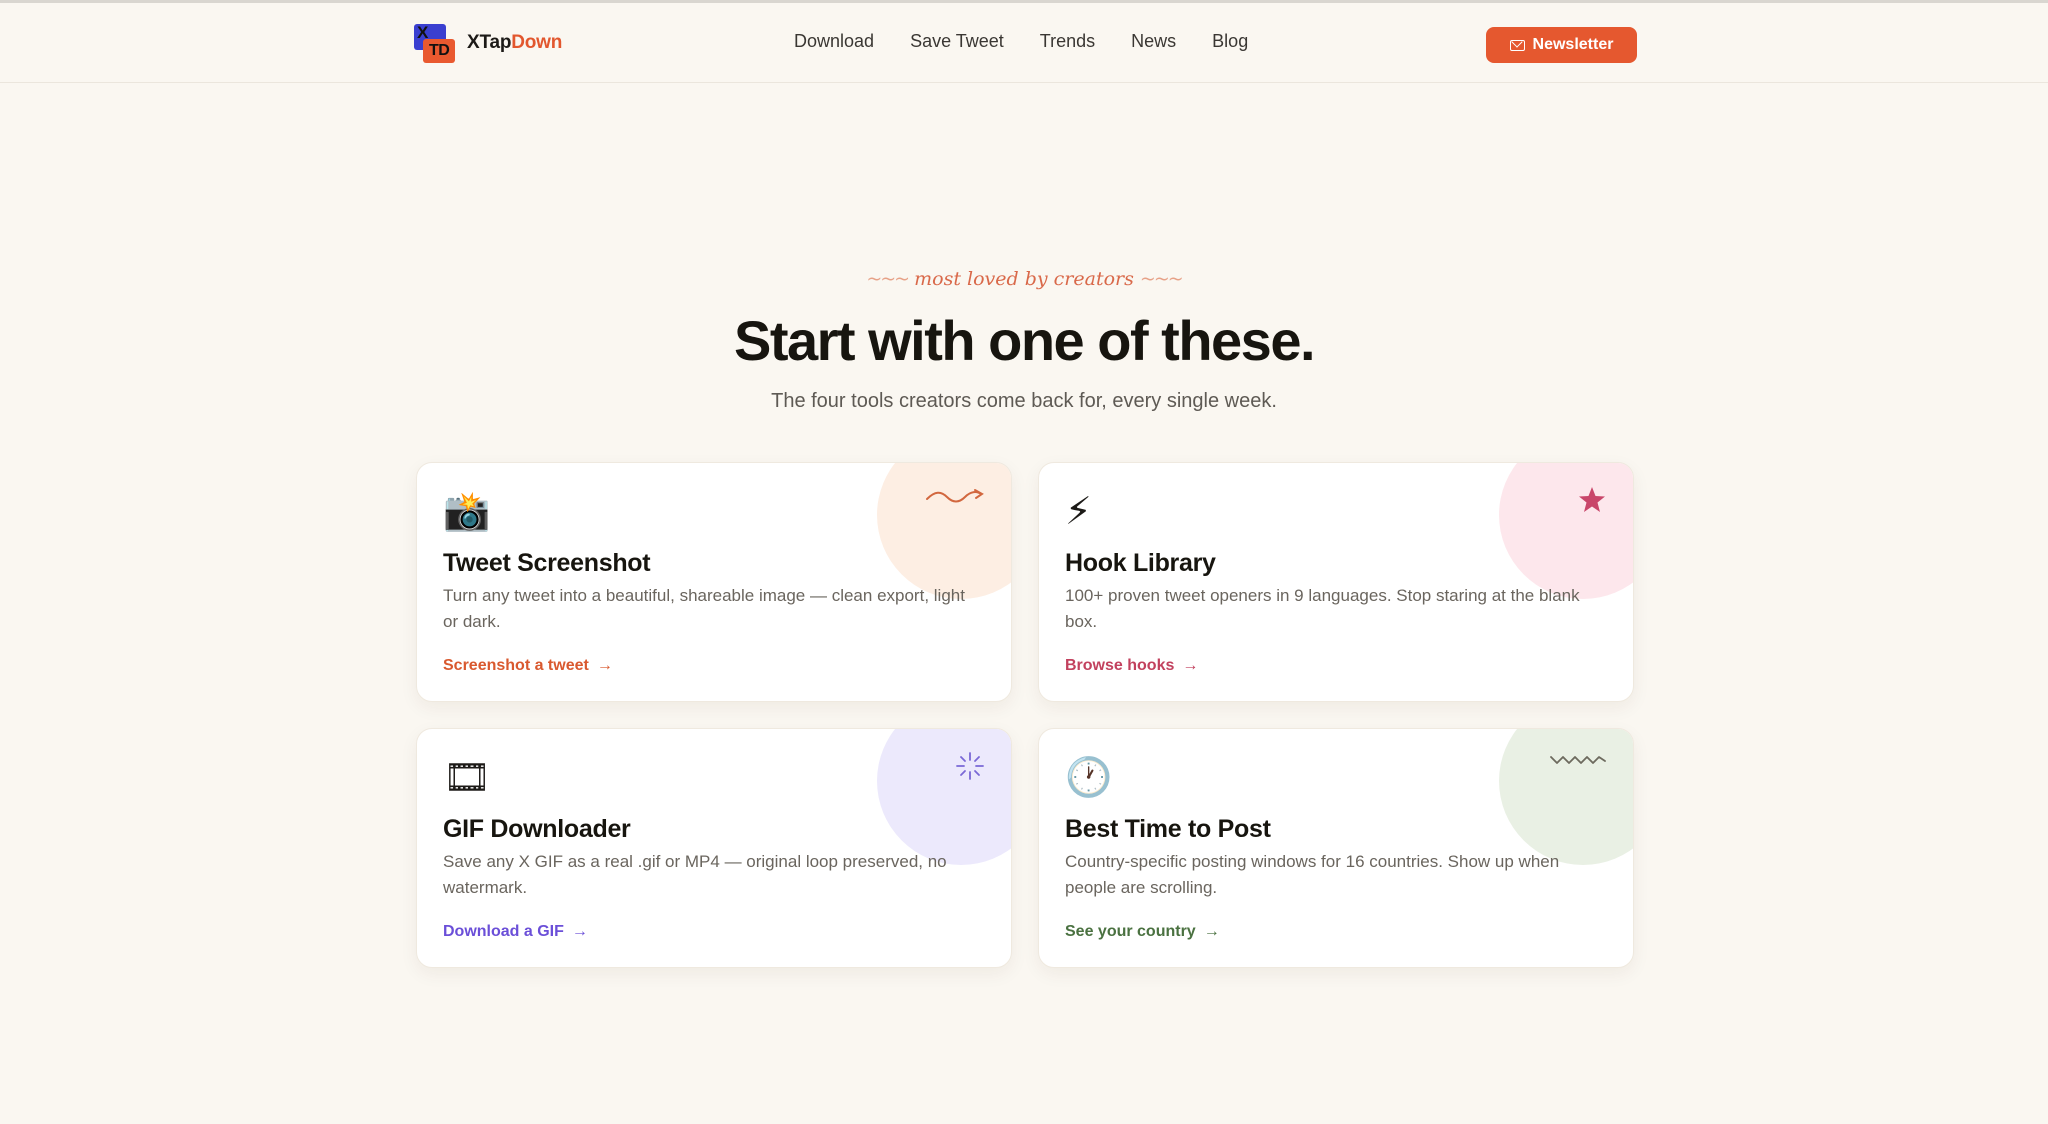  What do you see at coordinates (1592, 499) in the screenshot?
I see `star-icon` at bounding box center [1592, 499].